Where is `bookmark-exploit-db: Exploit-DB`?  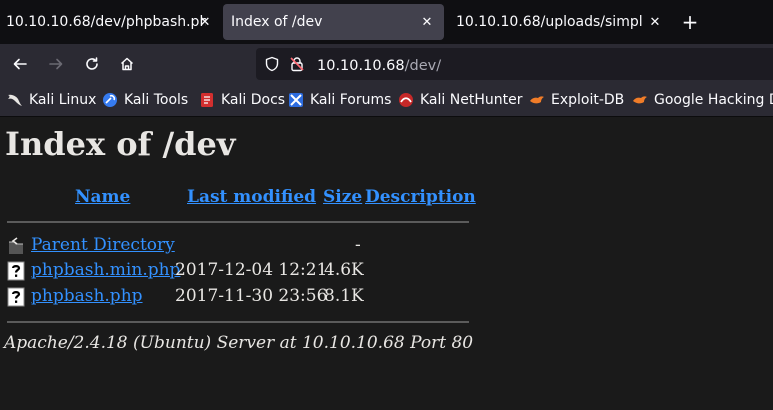 bookmark-exploit-db: Exploit-DB is located at coordinates (576, 100).